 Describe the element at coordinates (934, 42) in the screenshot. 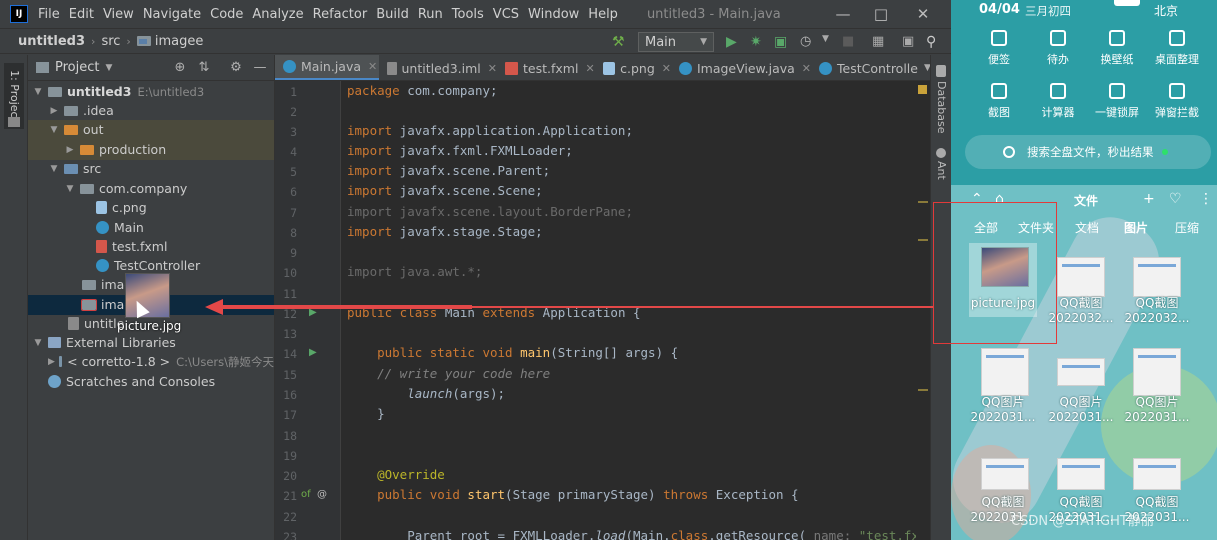

I see `search-icon: ⚲` at that location.